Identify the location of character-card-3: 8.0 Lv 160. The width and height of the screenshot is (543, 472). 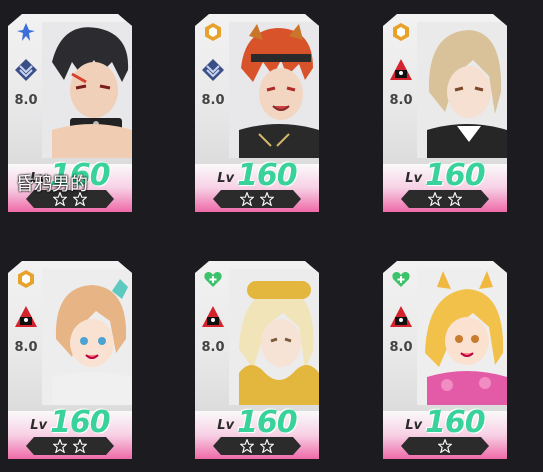
(445, 113).